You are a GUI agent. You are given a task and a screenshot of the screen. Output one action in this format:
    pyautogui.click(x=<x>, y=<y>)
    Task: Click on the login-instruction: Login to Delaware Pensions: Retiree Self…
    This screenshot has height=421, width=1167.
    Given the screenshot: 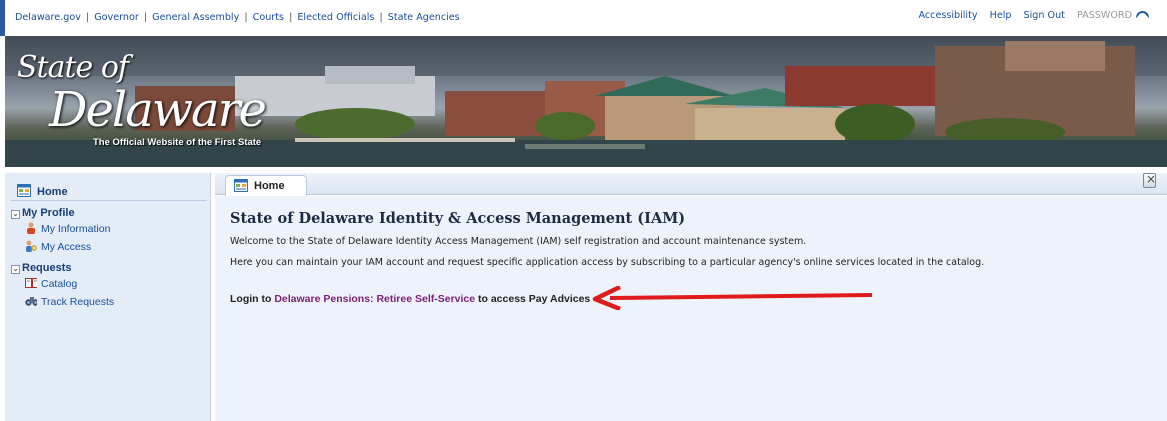 What is the action you would take?
    pyautogui.click(x=410, y=299)
    